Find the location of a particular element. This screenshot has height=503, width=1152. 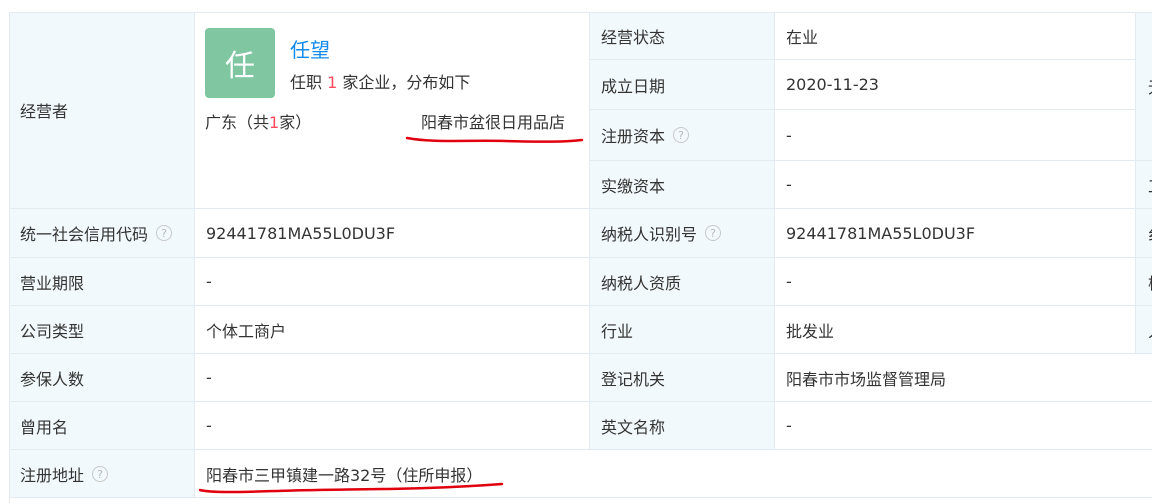

english-name-value: - is located at coordinates (789, 425).